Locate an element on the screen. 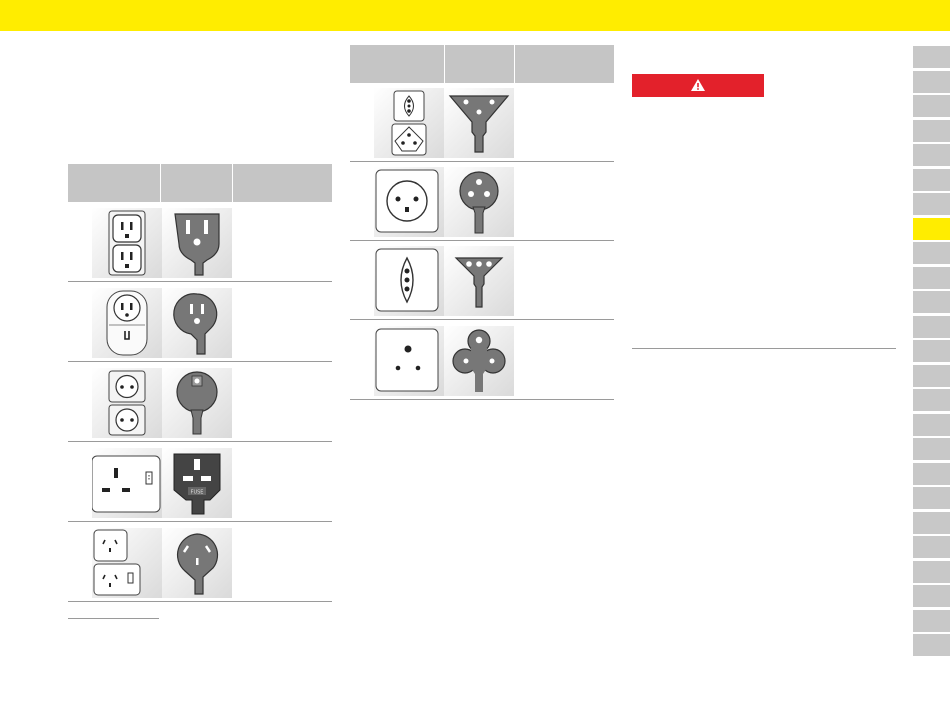  svg-text: FUSE is located at coordinates (197, 493).